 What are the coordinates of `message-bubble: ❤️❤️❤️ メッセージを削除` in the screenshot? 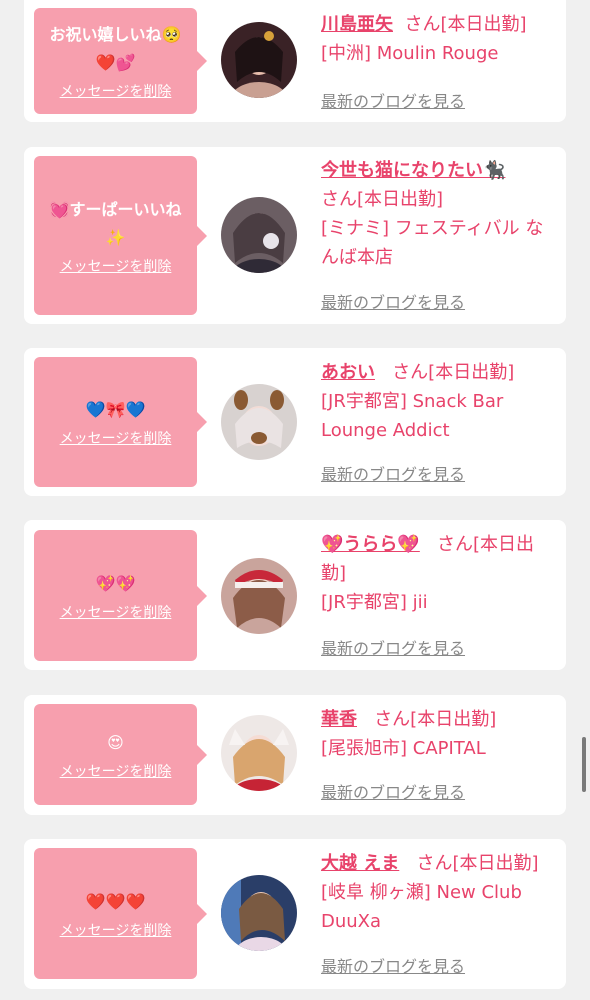 It's located at (120, 913).